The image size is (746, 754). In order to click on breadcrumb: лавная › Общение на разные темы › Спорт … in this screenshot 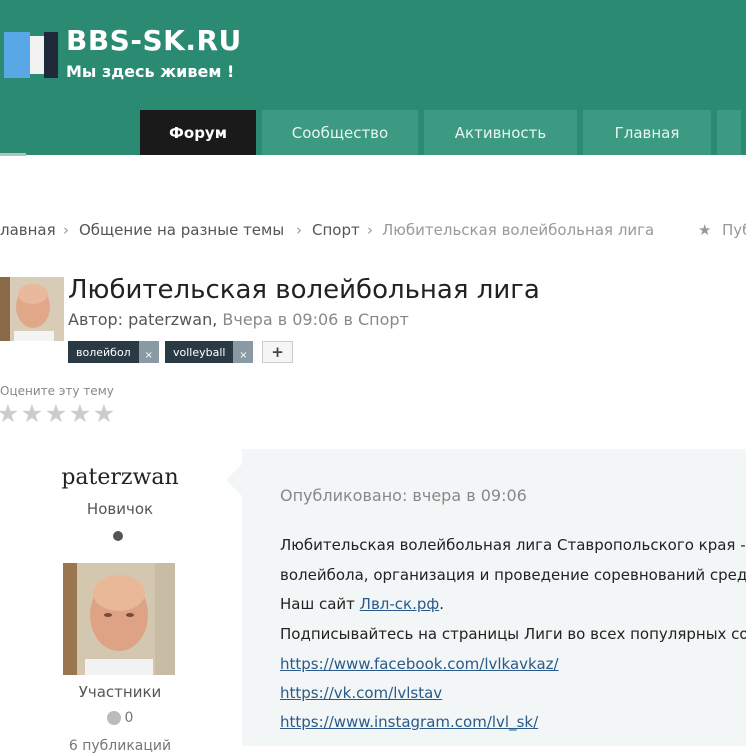, I will do `click(373, 232)`.